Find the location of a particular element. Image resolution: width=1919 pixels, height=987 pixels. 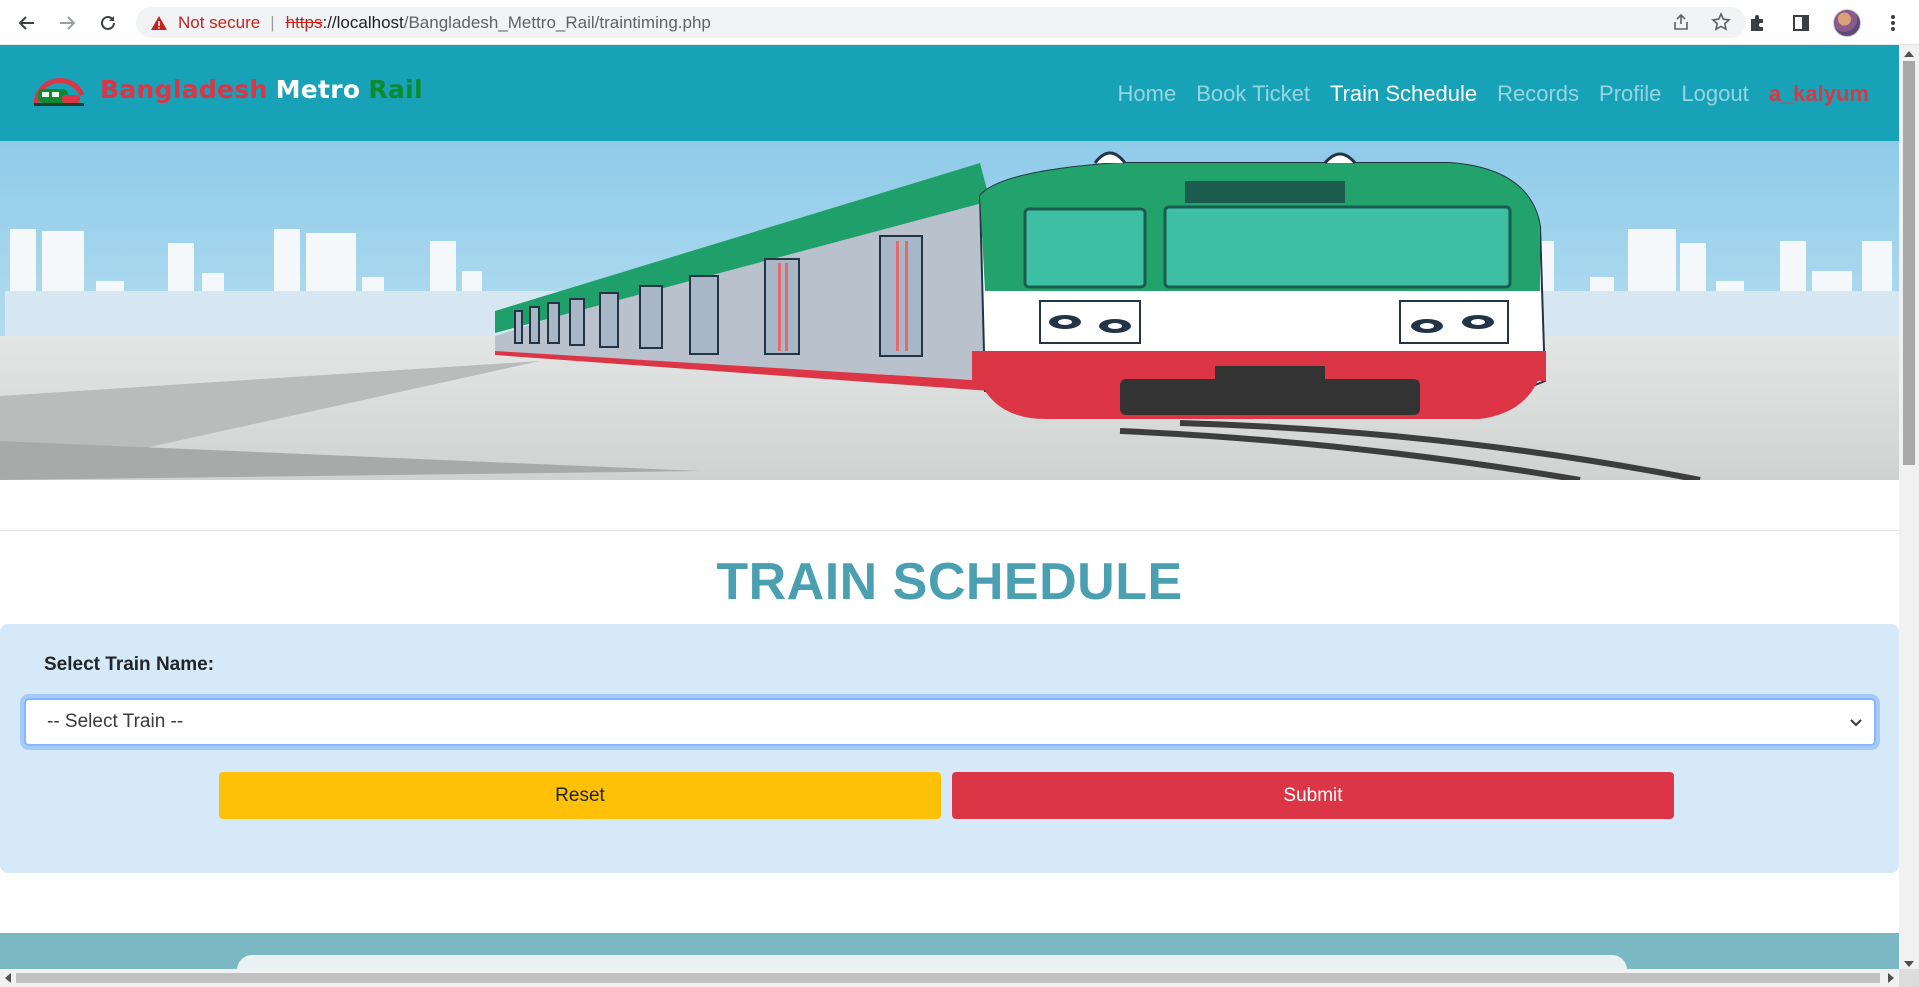

scroll-up-icon is located at coordinates (1909, 54).